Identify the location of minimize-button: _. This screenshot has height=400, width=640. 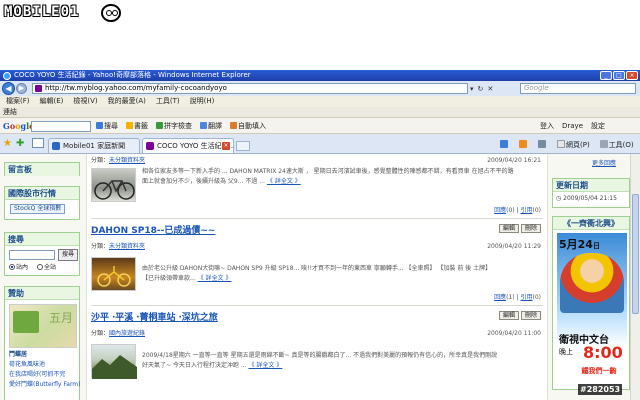
(606, 75).